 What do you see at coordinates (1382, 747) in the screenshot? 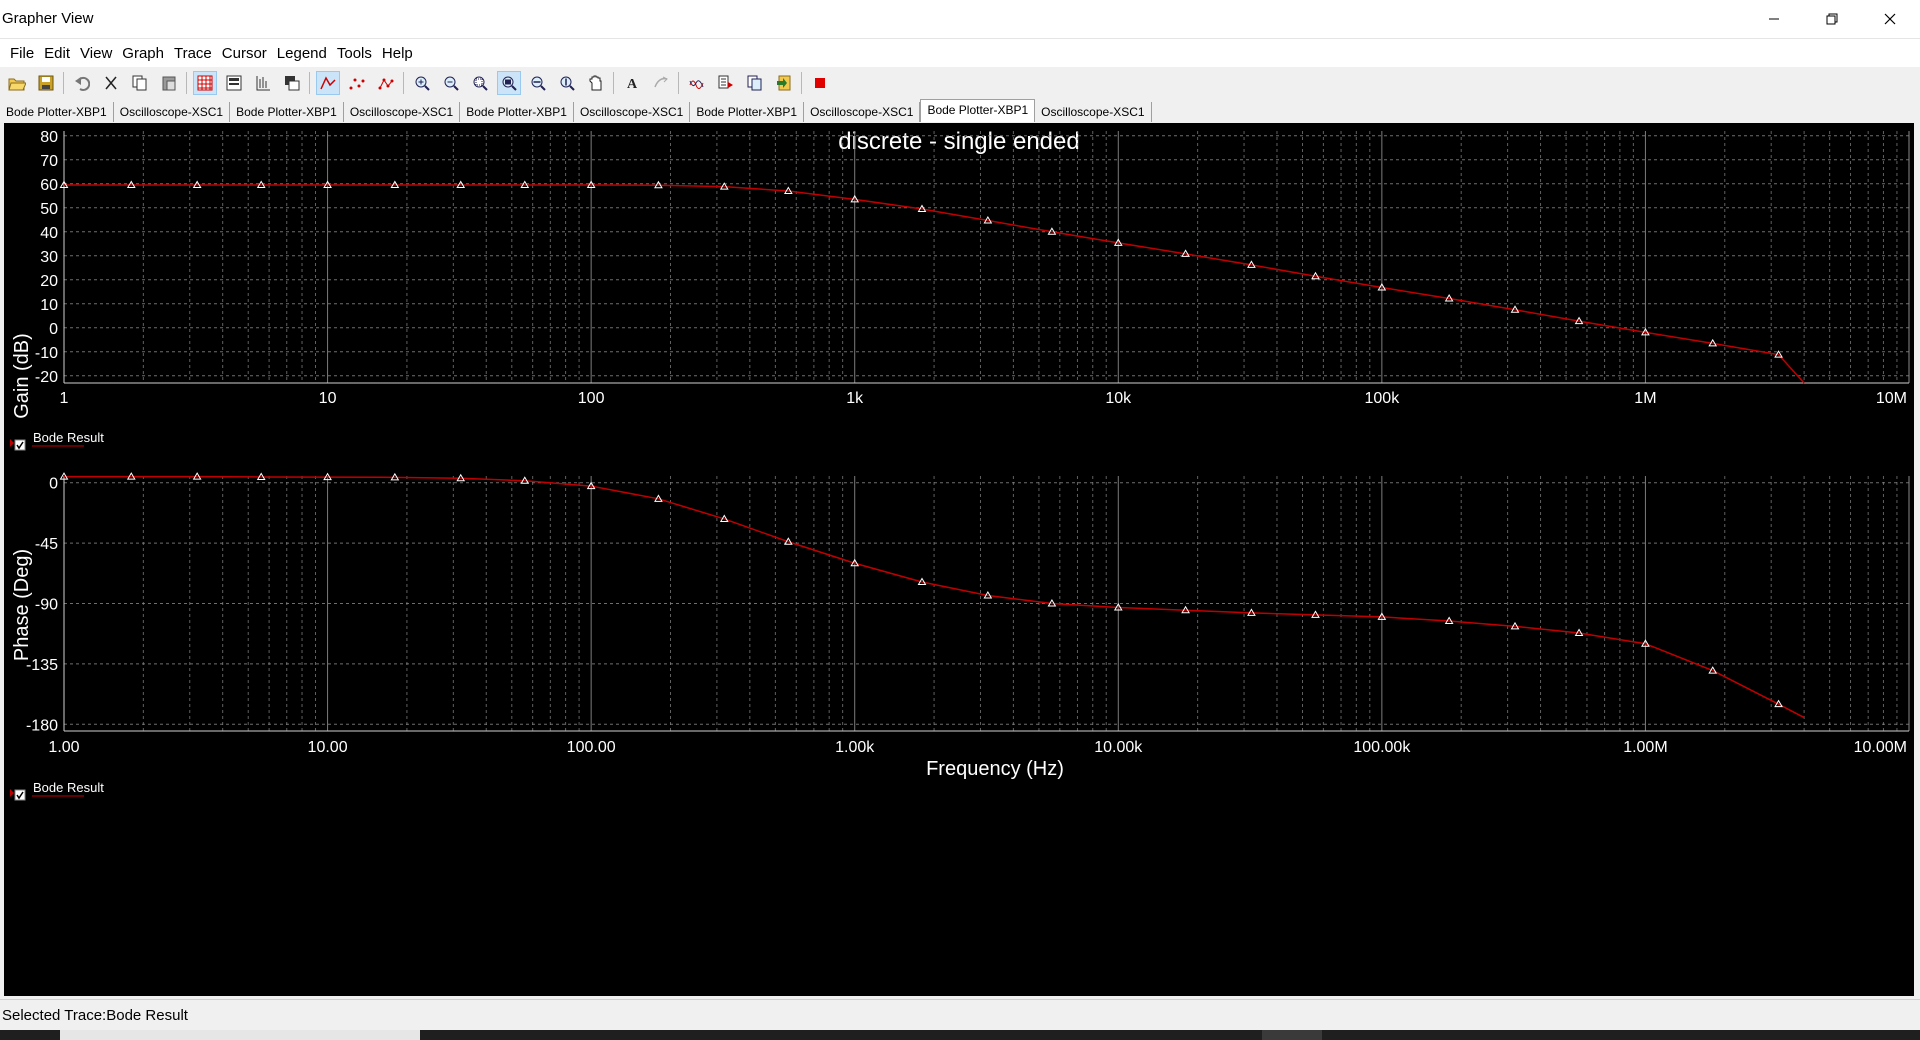
I see `x-tick-label: 100.00k` at bounding box center [1382, 747].